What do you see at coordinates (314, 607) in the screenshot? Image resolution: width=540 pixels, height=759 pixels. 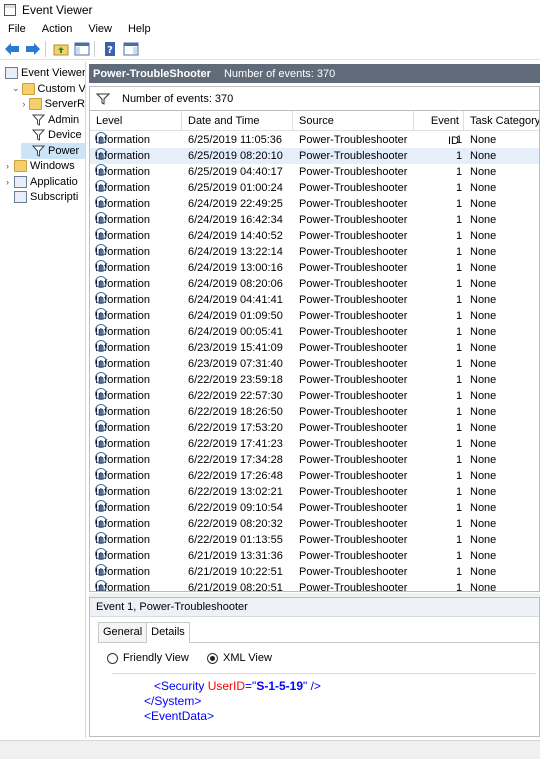 I see `event-details-title: Event 1, Power-Troubleshooter` at bounding box center [314, 607].